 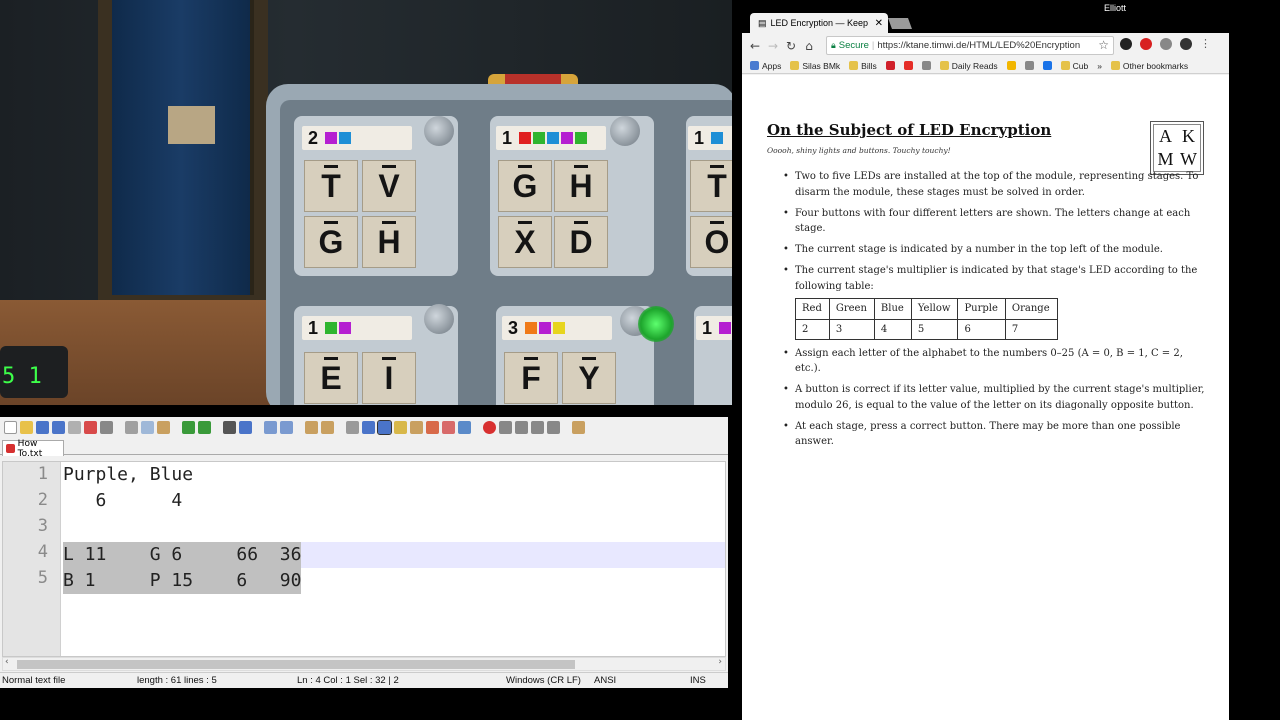 What do you see at coordinates (389, 378) in the screenshot?
I see `letter-button: I` at bounding box center [389, 378].